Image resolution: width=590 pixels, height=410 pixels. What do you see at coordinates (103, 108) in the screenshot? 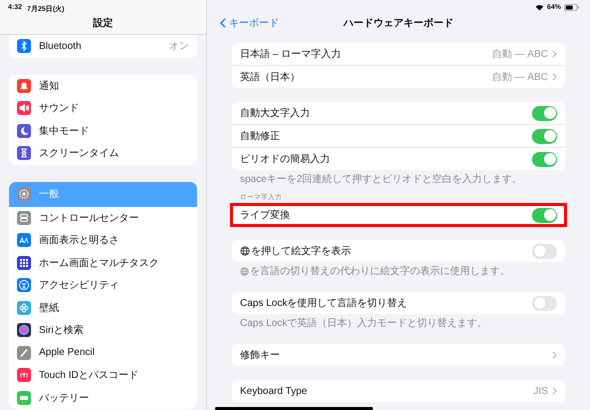
I see `sidebar-item: サウンド` at bounding box center [103, 108].